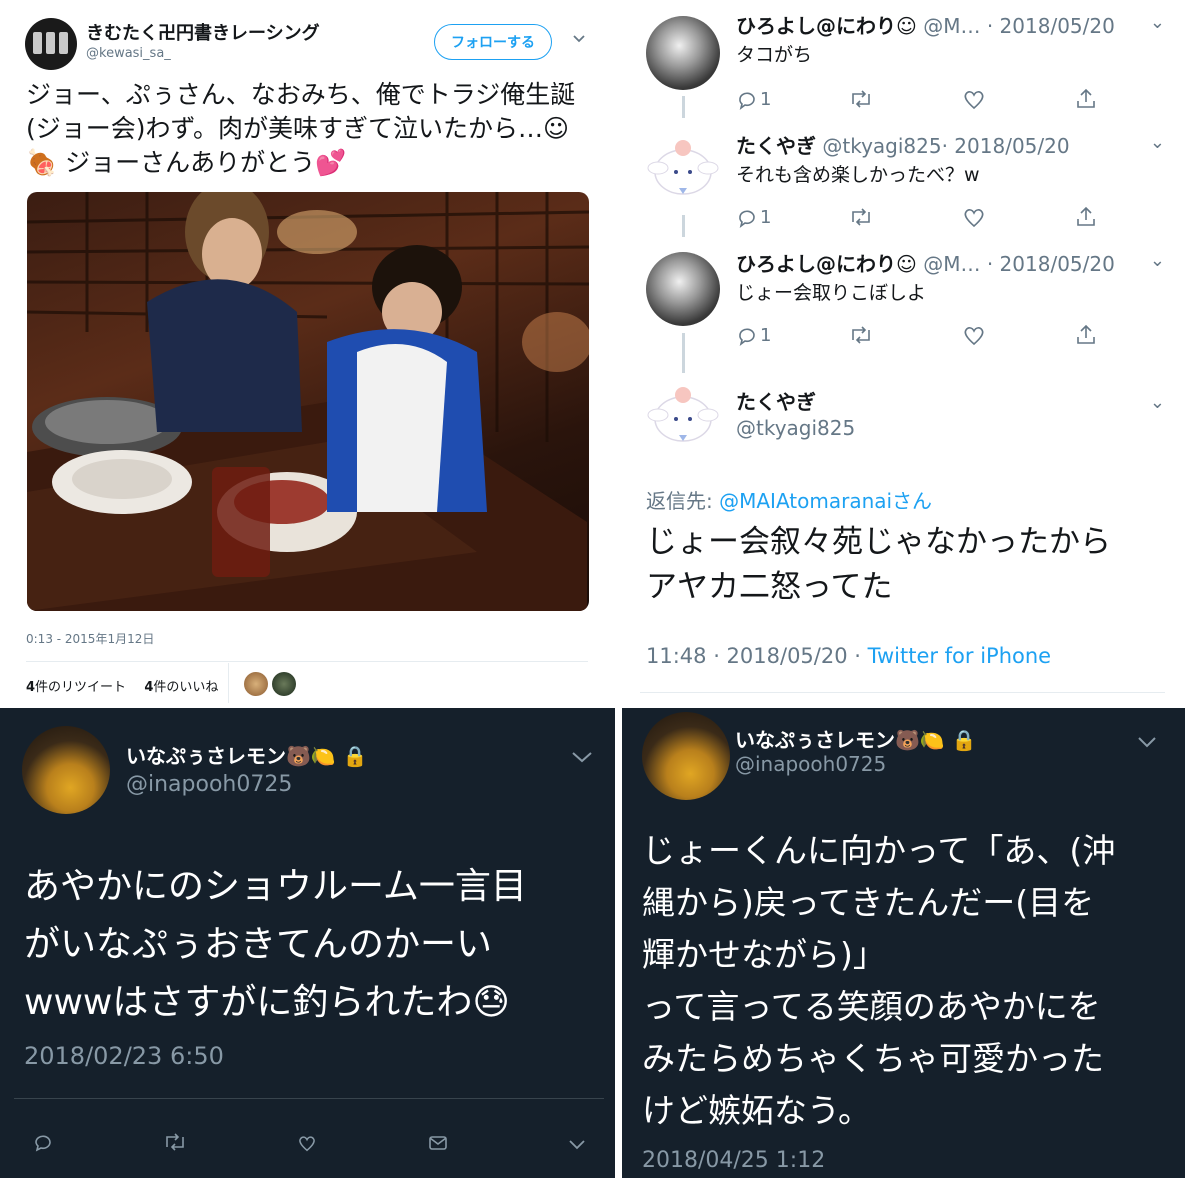 The width and height of the screenshot is (1185, 1178). I want to click on tweet-timestamp: 0:13 - 2015年1月12日, so click(90, 638).